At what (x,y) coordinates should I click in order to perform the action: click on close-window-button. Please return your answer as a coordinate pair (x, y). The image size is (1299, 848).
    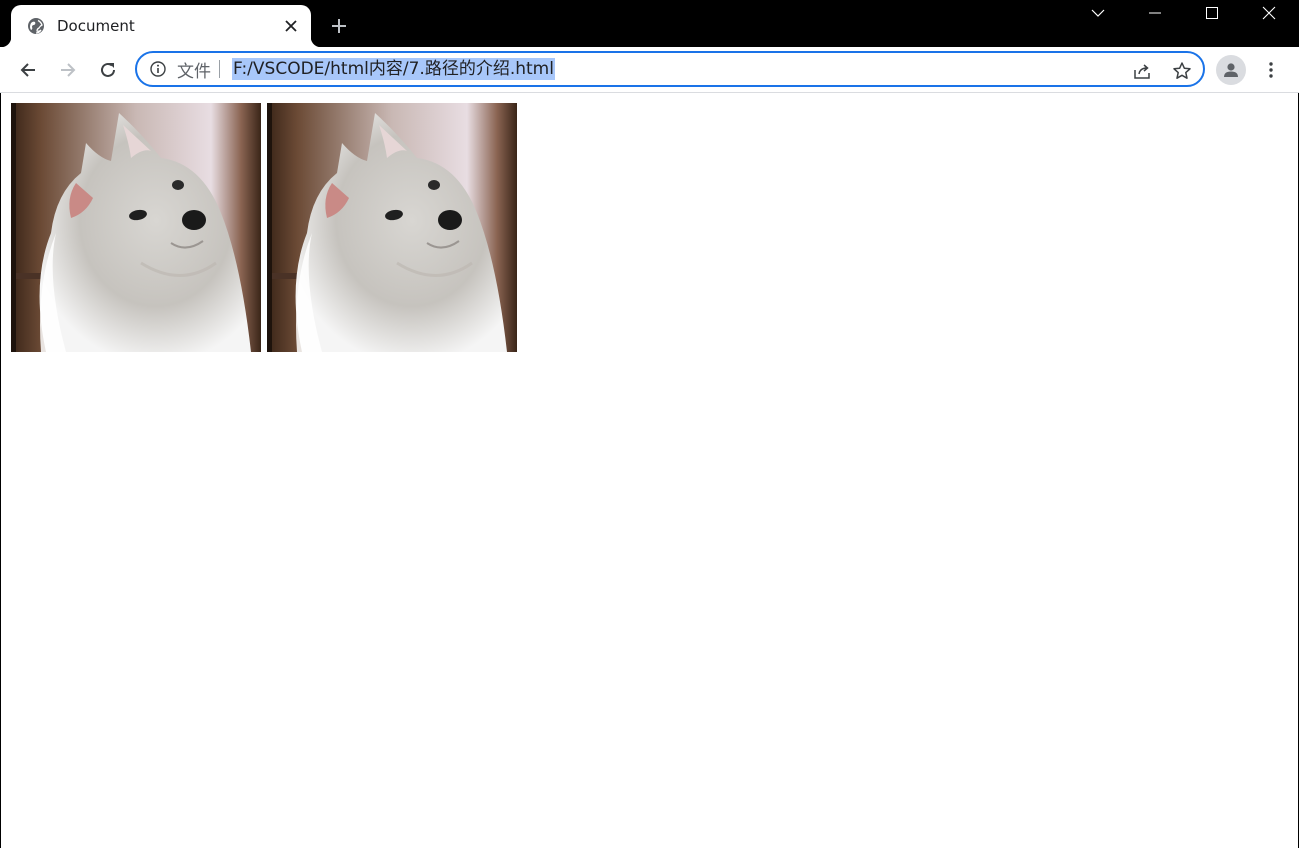
    Looking at the image, I should click on (1269, 13).